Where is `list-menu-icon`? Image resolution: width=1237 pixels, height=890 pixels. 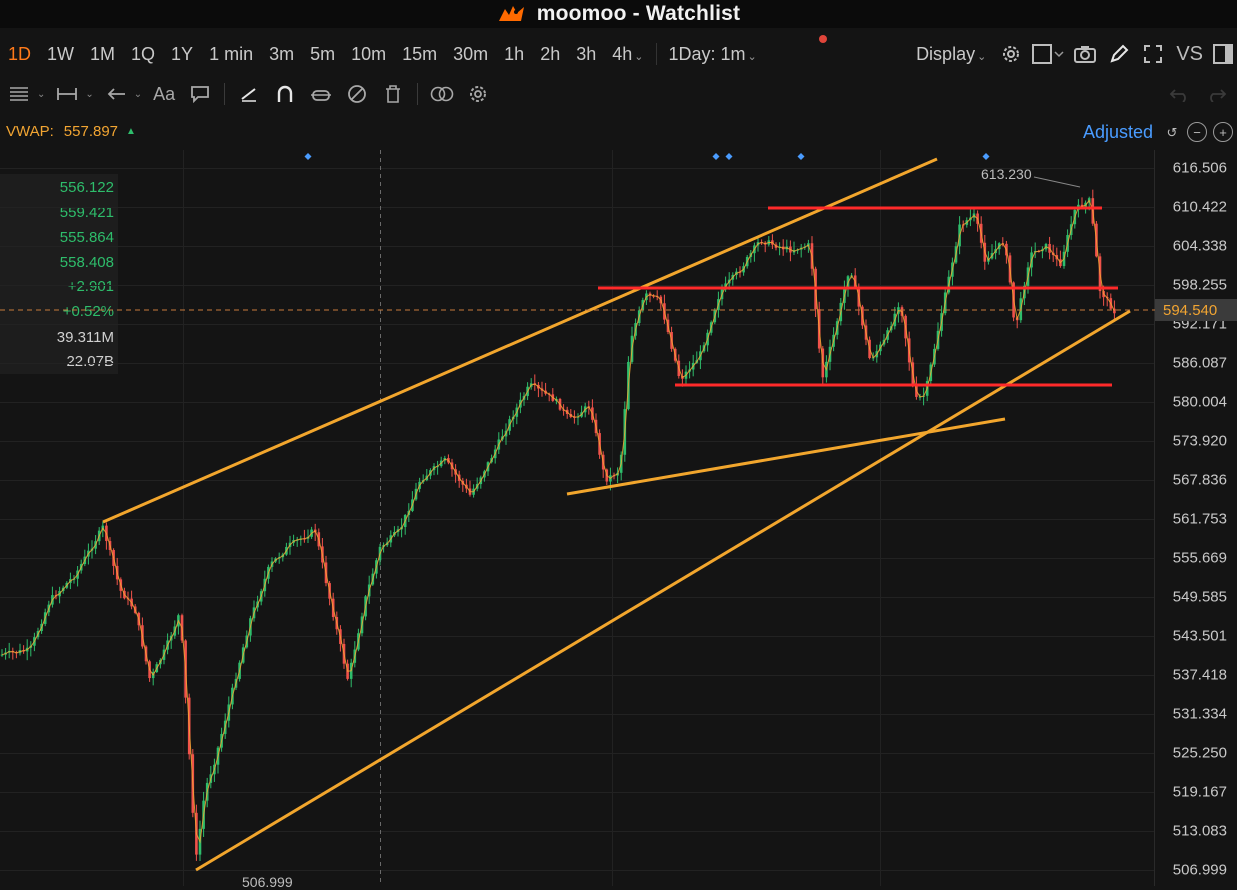 list-menu-icon is located at coordinates (19, 94).